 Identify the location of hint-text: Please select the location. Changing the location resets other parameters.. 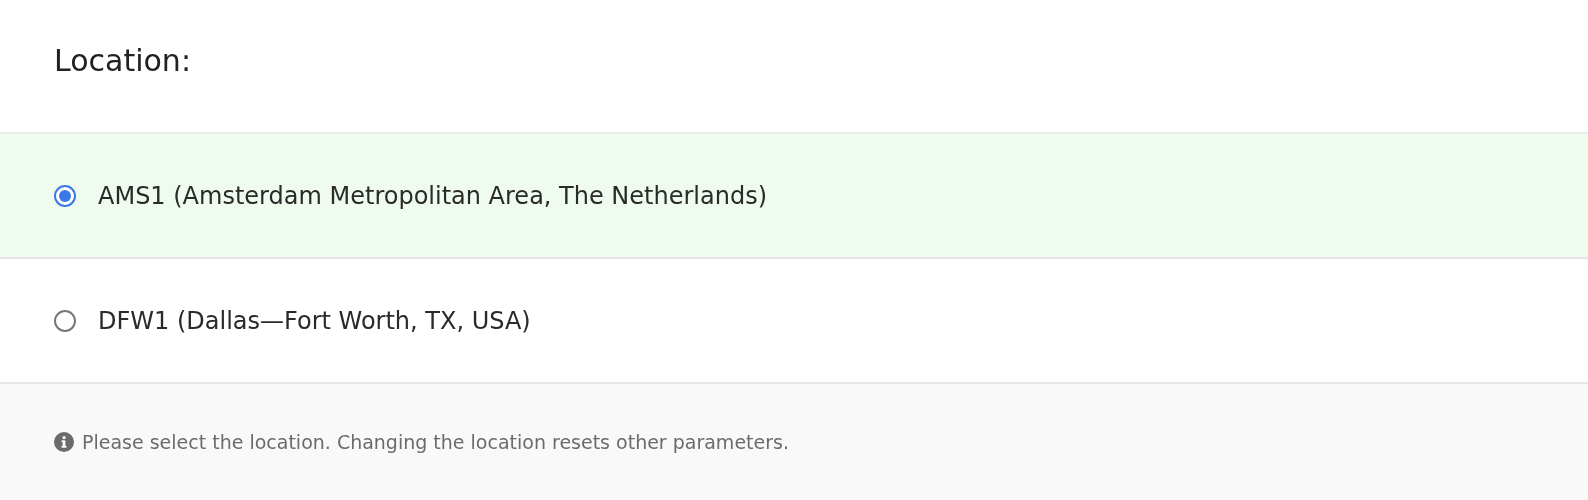
(435, 442).